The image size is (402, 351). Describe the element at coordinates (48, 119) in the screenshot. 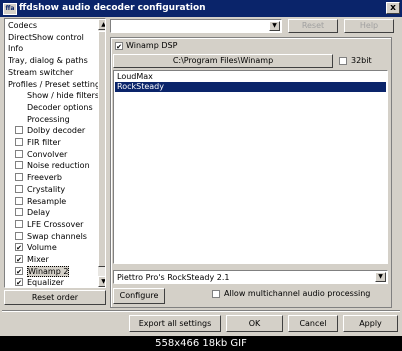

I see `tree-item-label: Processing` at that location.